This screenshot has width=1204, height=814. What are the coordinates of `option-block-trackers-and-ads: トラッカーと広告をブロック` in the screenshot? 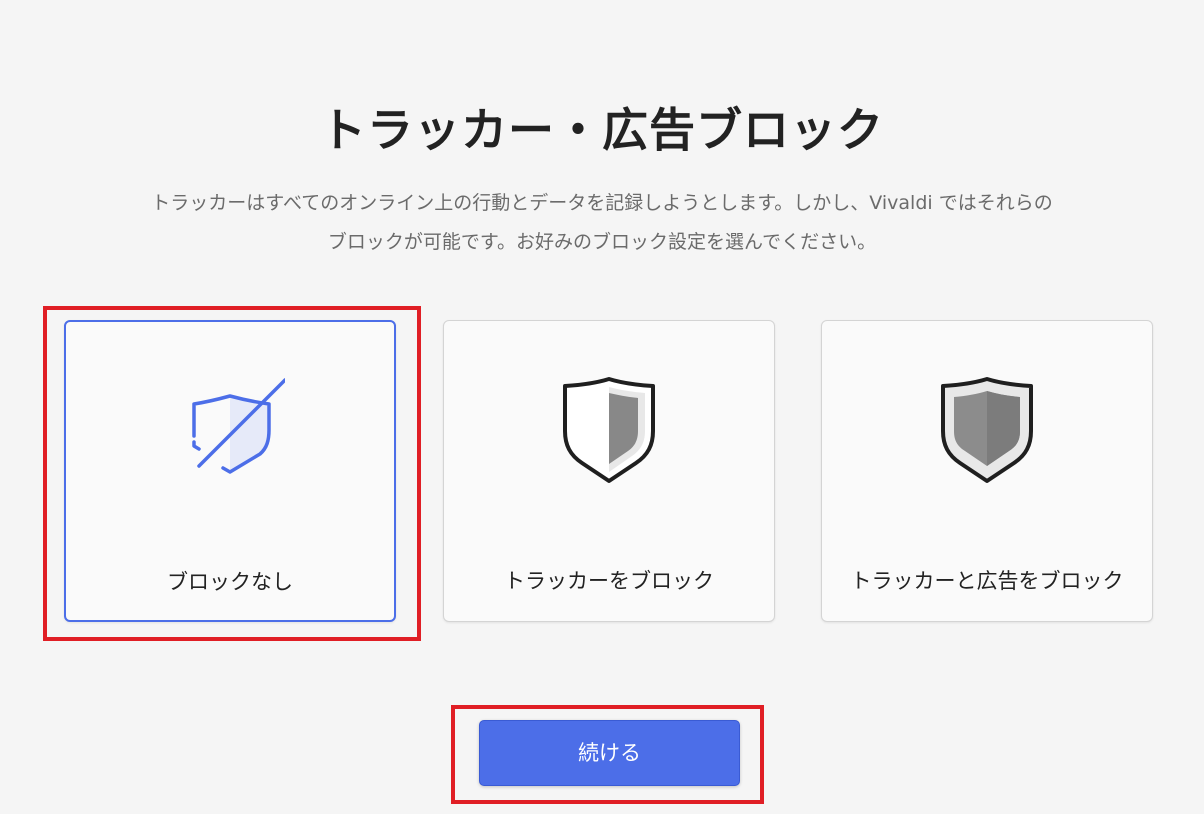 It's located at (987, 471).